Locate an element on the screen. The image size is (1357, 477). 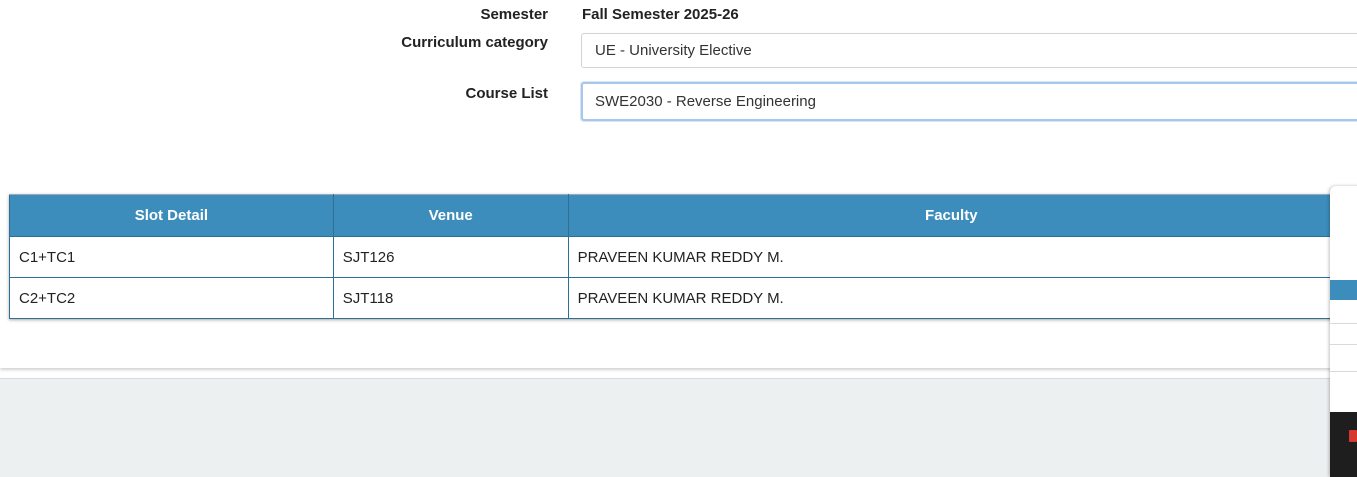
table-row: C1+TC1 SJT126 PRAVEEN KUMAR REDDY M. is located at coordinates (683, 257).